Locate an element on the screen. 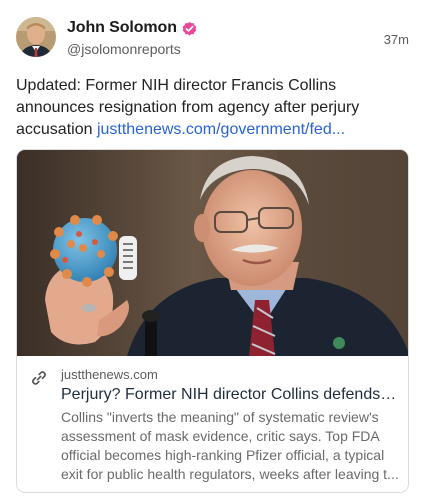 Image resolution: width=425 pixels, height=500 pixels. author-name-row: John Solomon is located at coordinates (132, 28).